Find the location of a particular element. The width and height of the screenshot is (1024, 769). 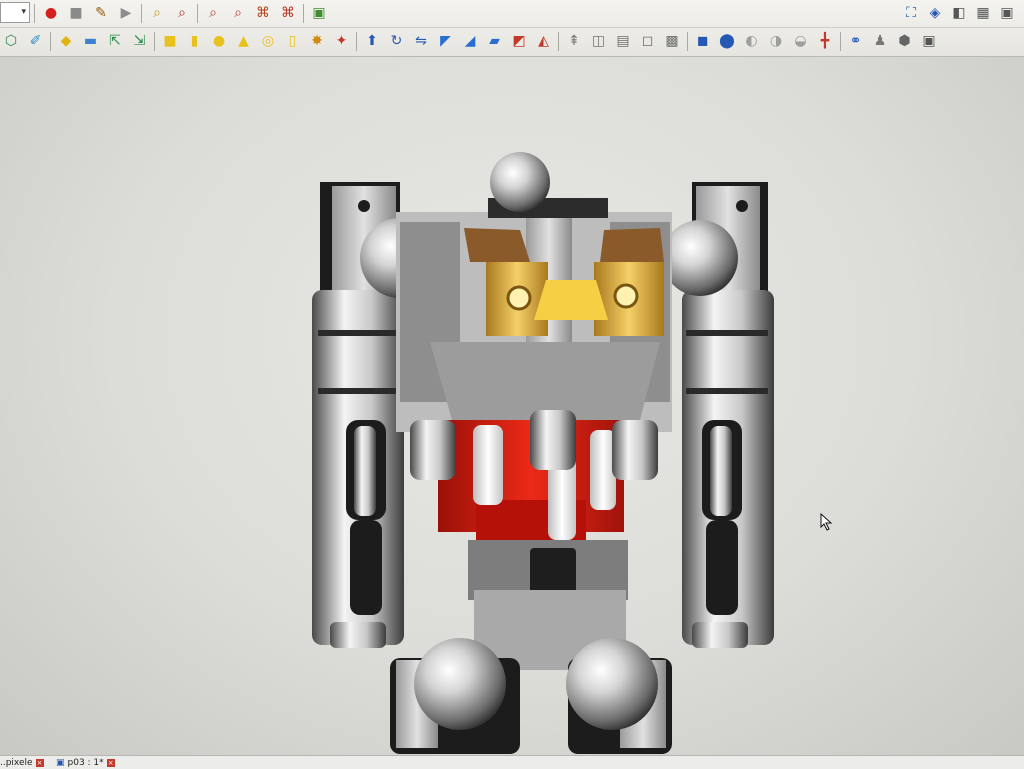

mouse-cursor-icon is located at coordinates (826, 522).